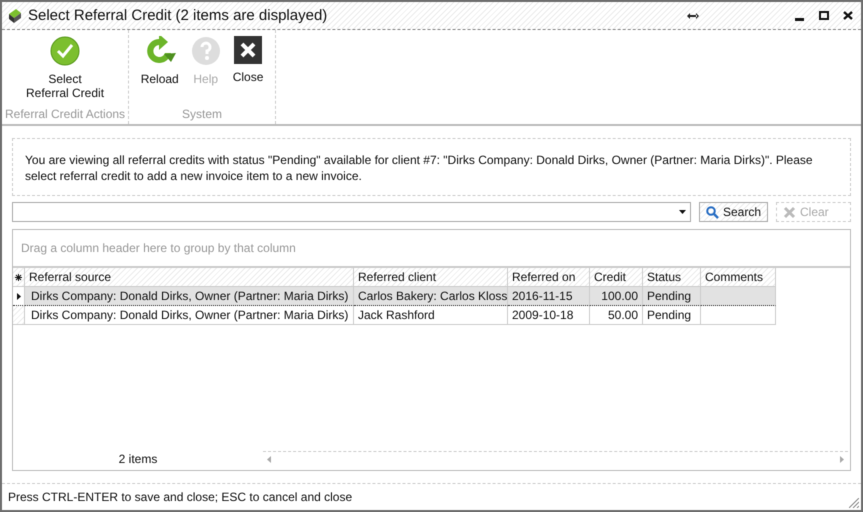 Image resolution: width=863 pixels, height=512 pixels. I want to click on table-row: Dirks Company: Donald Dirks, Owner (Partner: Maria Dirks) Jack Rashford 2009-10-18 50.00 Pending, so click(431, 315).